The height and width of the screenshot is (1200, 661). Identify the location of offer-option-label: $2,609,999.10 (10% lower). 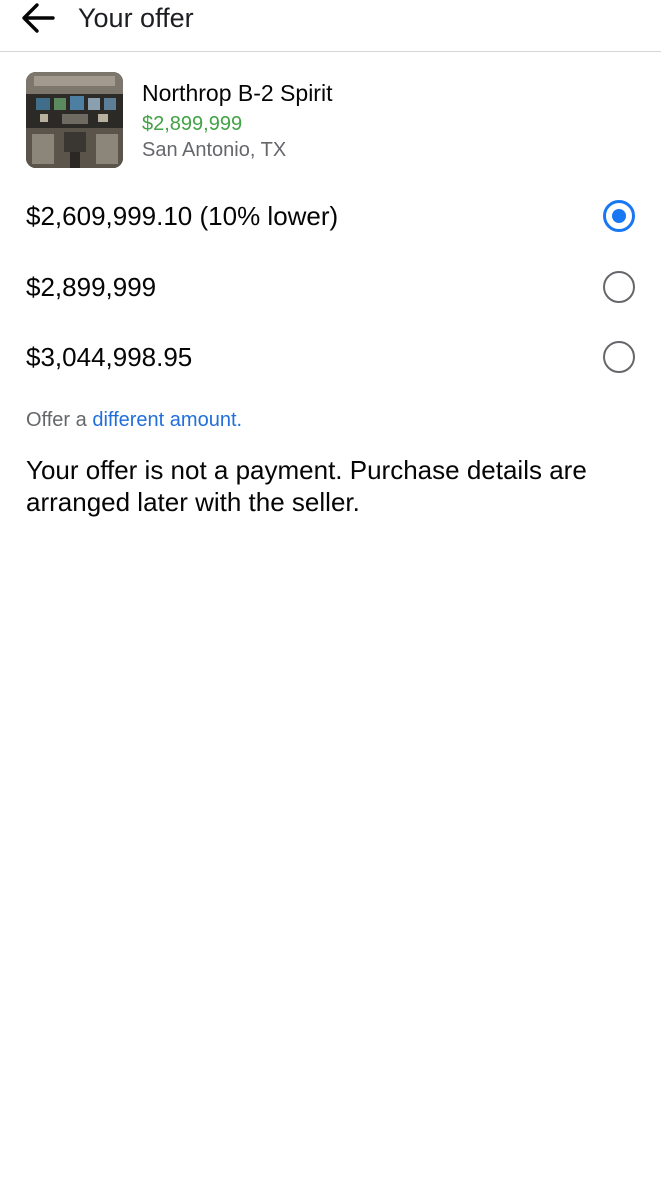
(182, 216).